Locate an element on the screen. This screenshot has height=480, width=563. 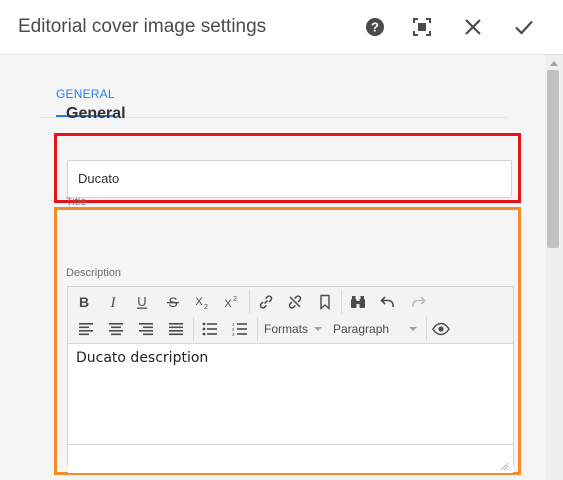
underline-button: U is located at coordinates (142, 302).